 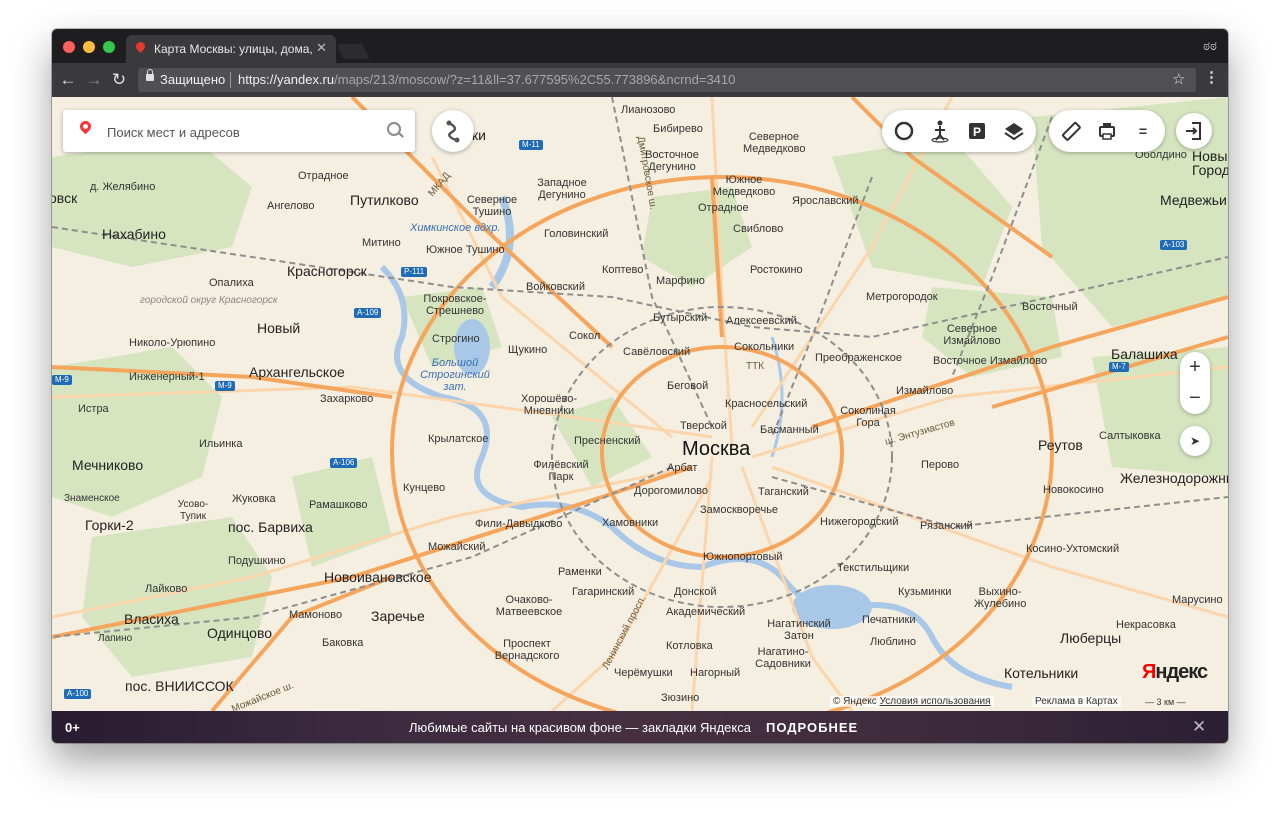 I want to click on label-ryazansky: Рязанский, so click(x=946, y=526).